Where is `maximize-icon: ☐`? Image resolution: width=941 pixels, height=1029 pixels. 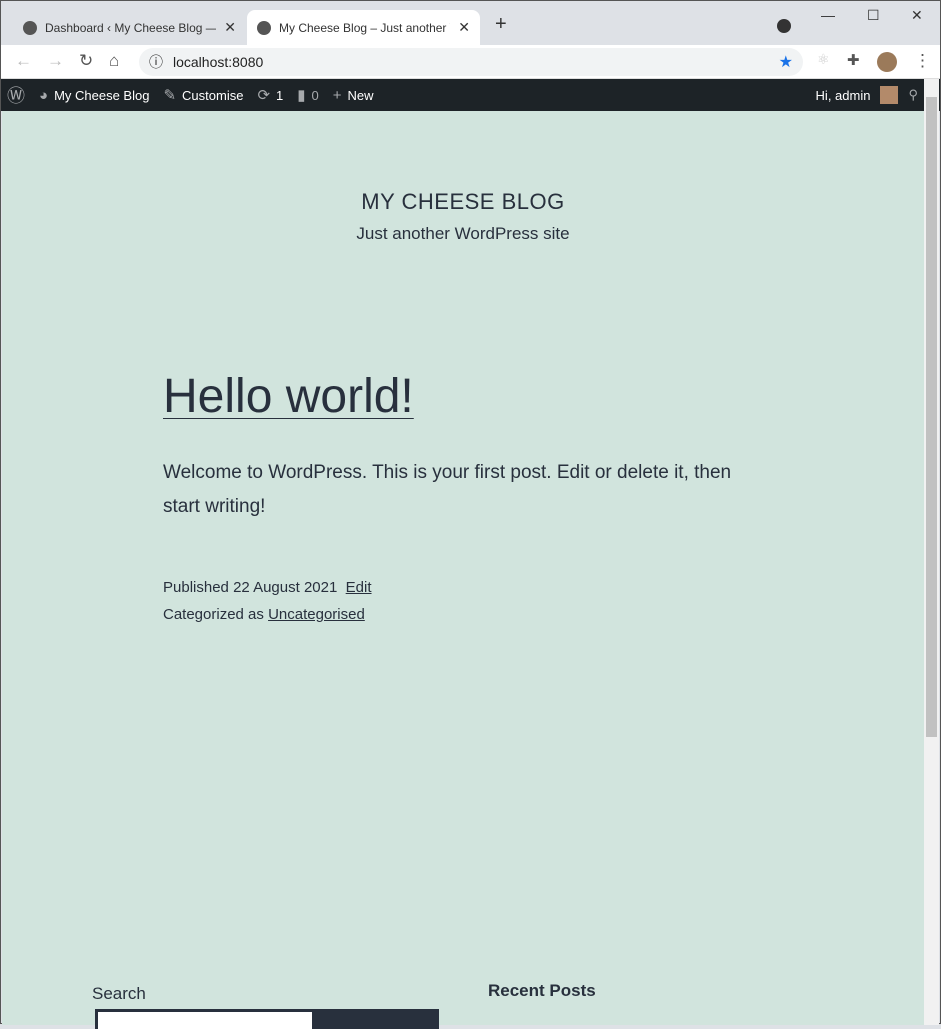
maximize-icon: ☐ is located at coordinates (873, 15).